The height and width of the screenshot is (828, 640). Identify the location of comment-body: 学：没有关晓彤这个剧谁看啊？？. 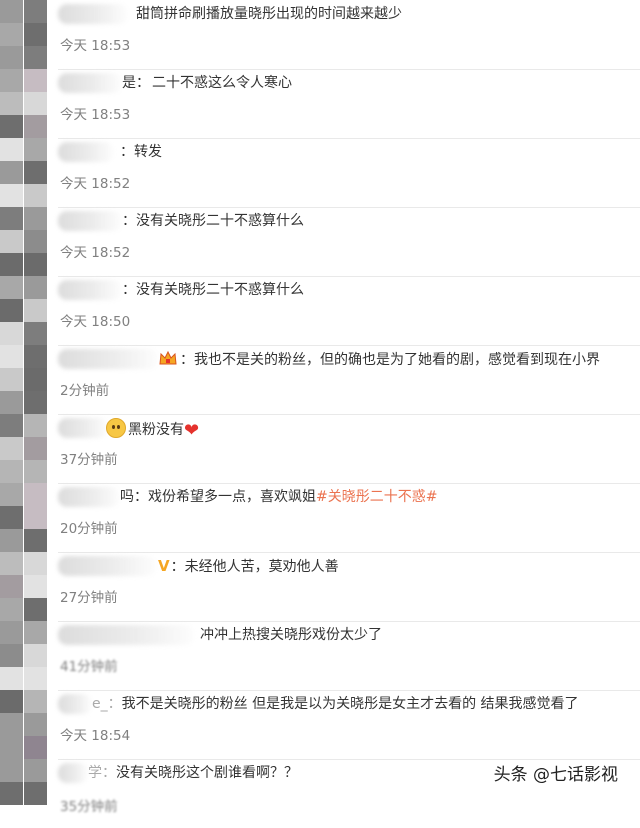
(193, 773).